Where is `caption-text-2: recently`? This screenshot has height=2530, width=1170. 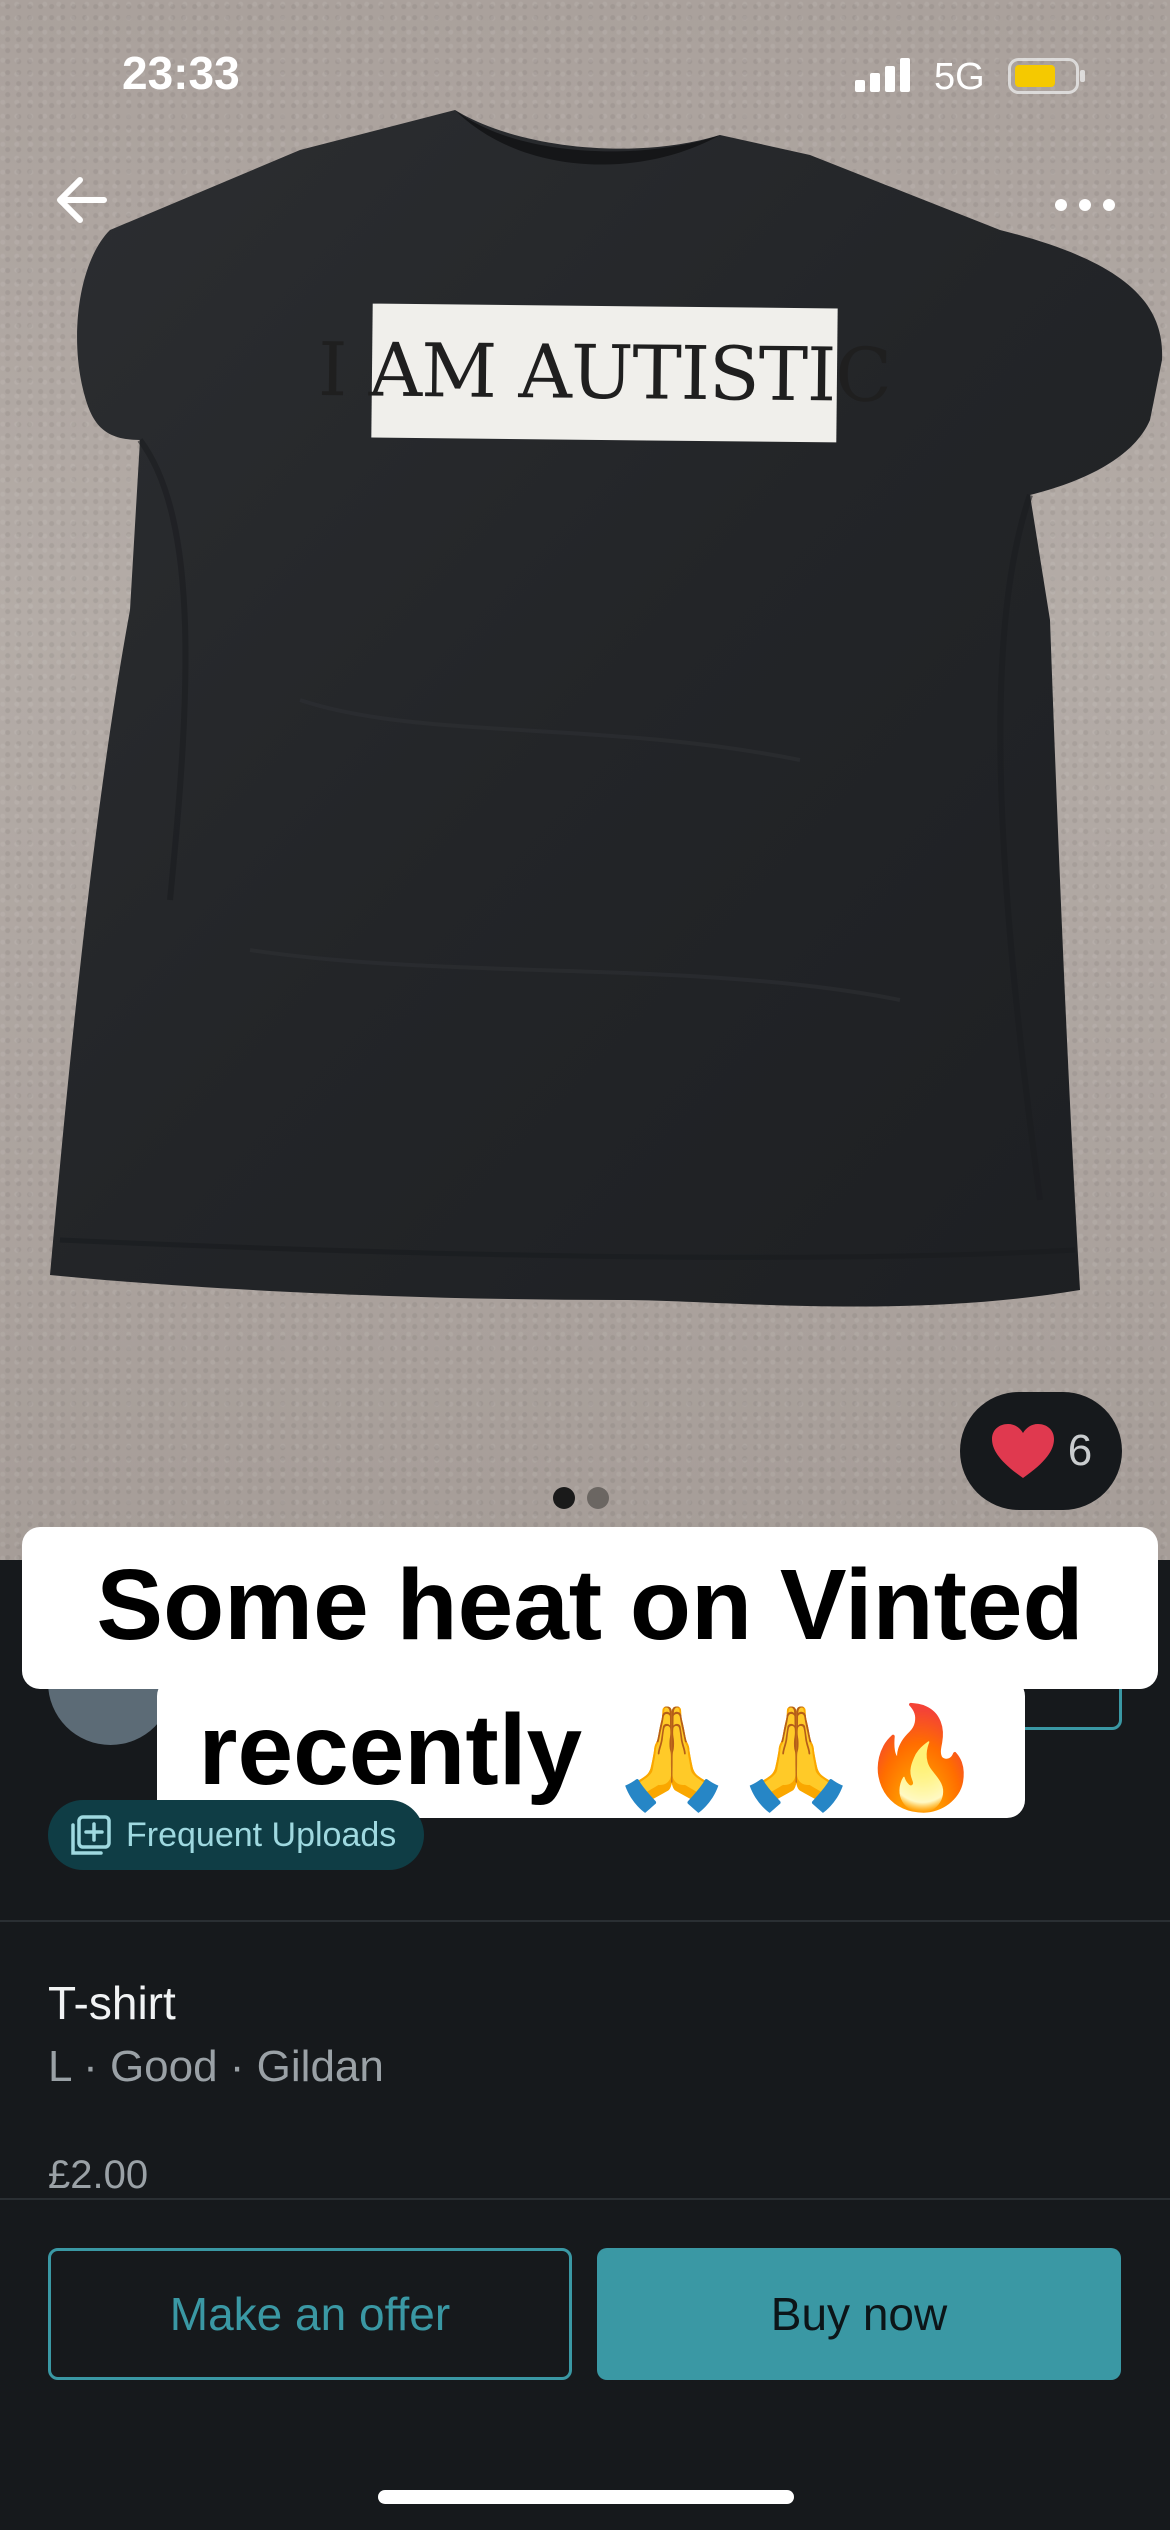
caption-text-2: recently is located at coordinates (390, 1750).